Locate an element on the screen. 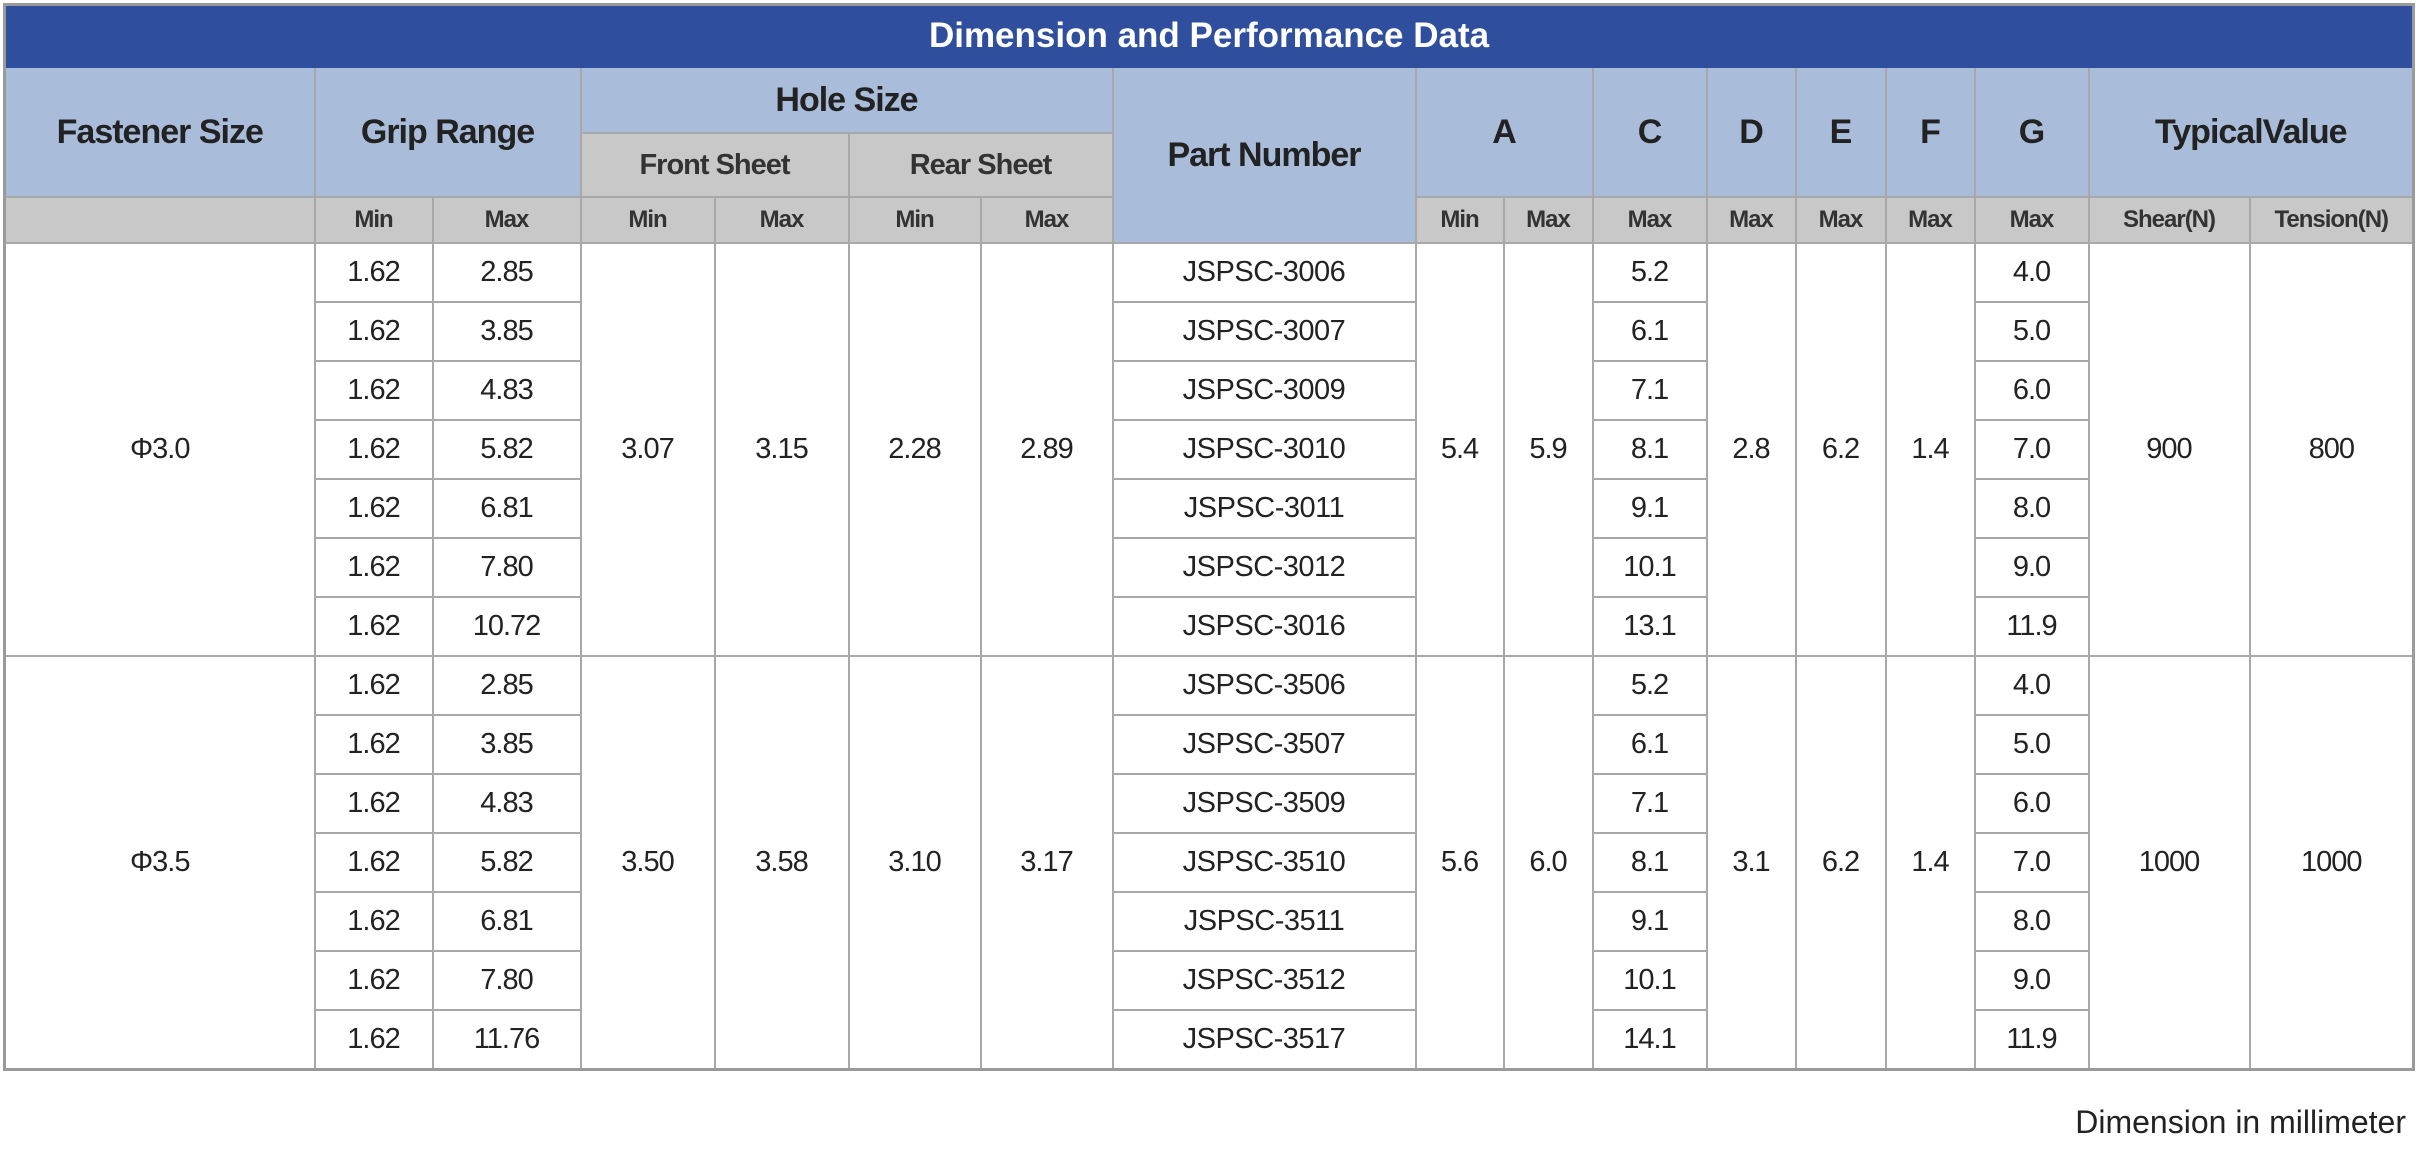 The height and width of the screenshot is (1159, 2416). table-row: 1.62 6.81 JSPSC-3511 9.1 8.0 is located at coordinates (1209, 921).